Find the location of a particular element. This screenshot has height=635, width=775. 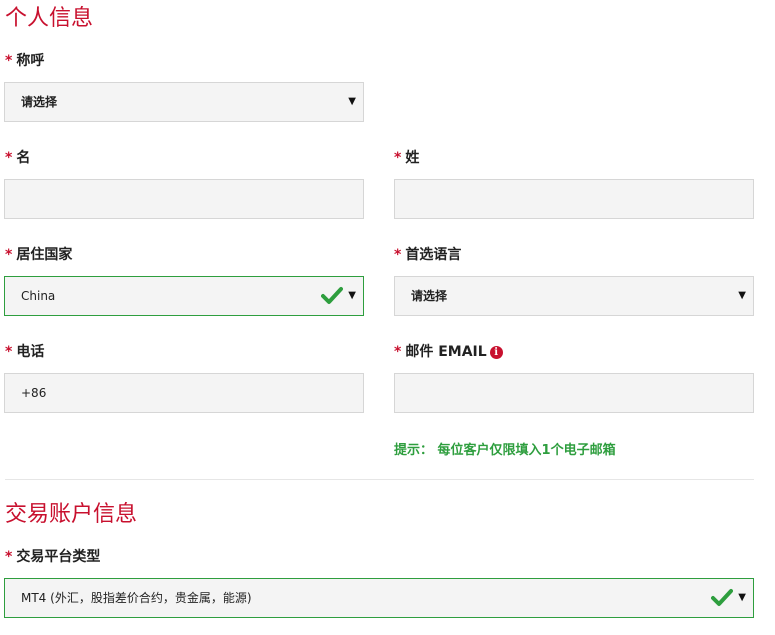

personal-info-title: 个人信息 is located at coordinates (49, 18).